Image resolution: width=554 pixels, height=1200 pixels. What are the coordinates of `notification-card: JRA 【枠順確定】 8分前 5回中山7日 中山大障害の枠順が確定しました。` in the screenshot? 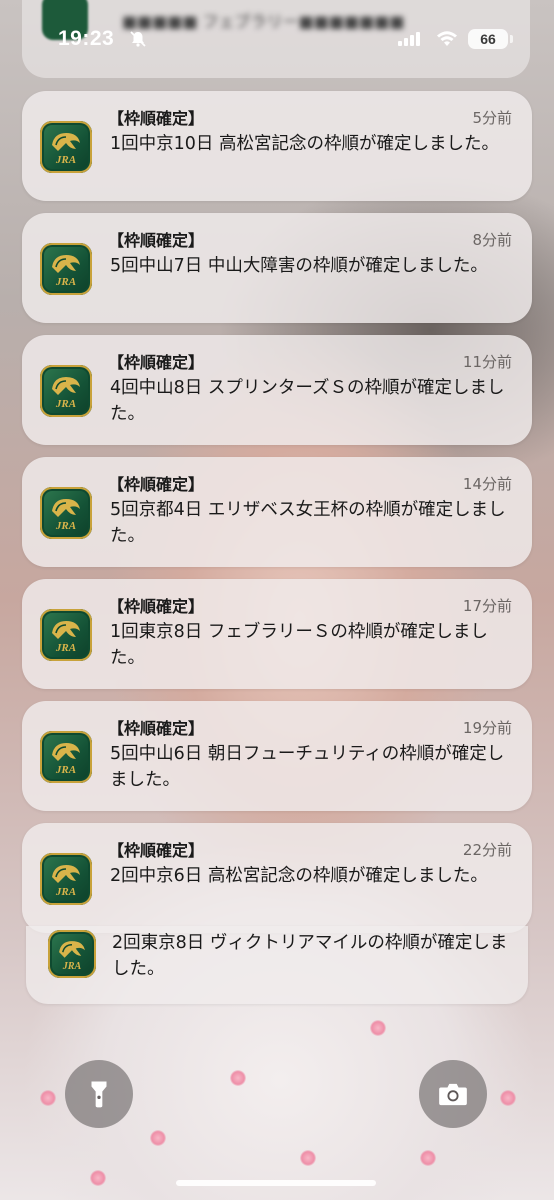 It's located at (277, 268).